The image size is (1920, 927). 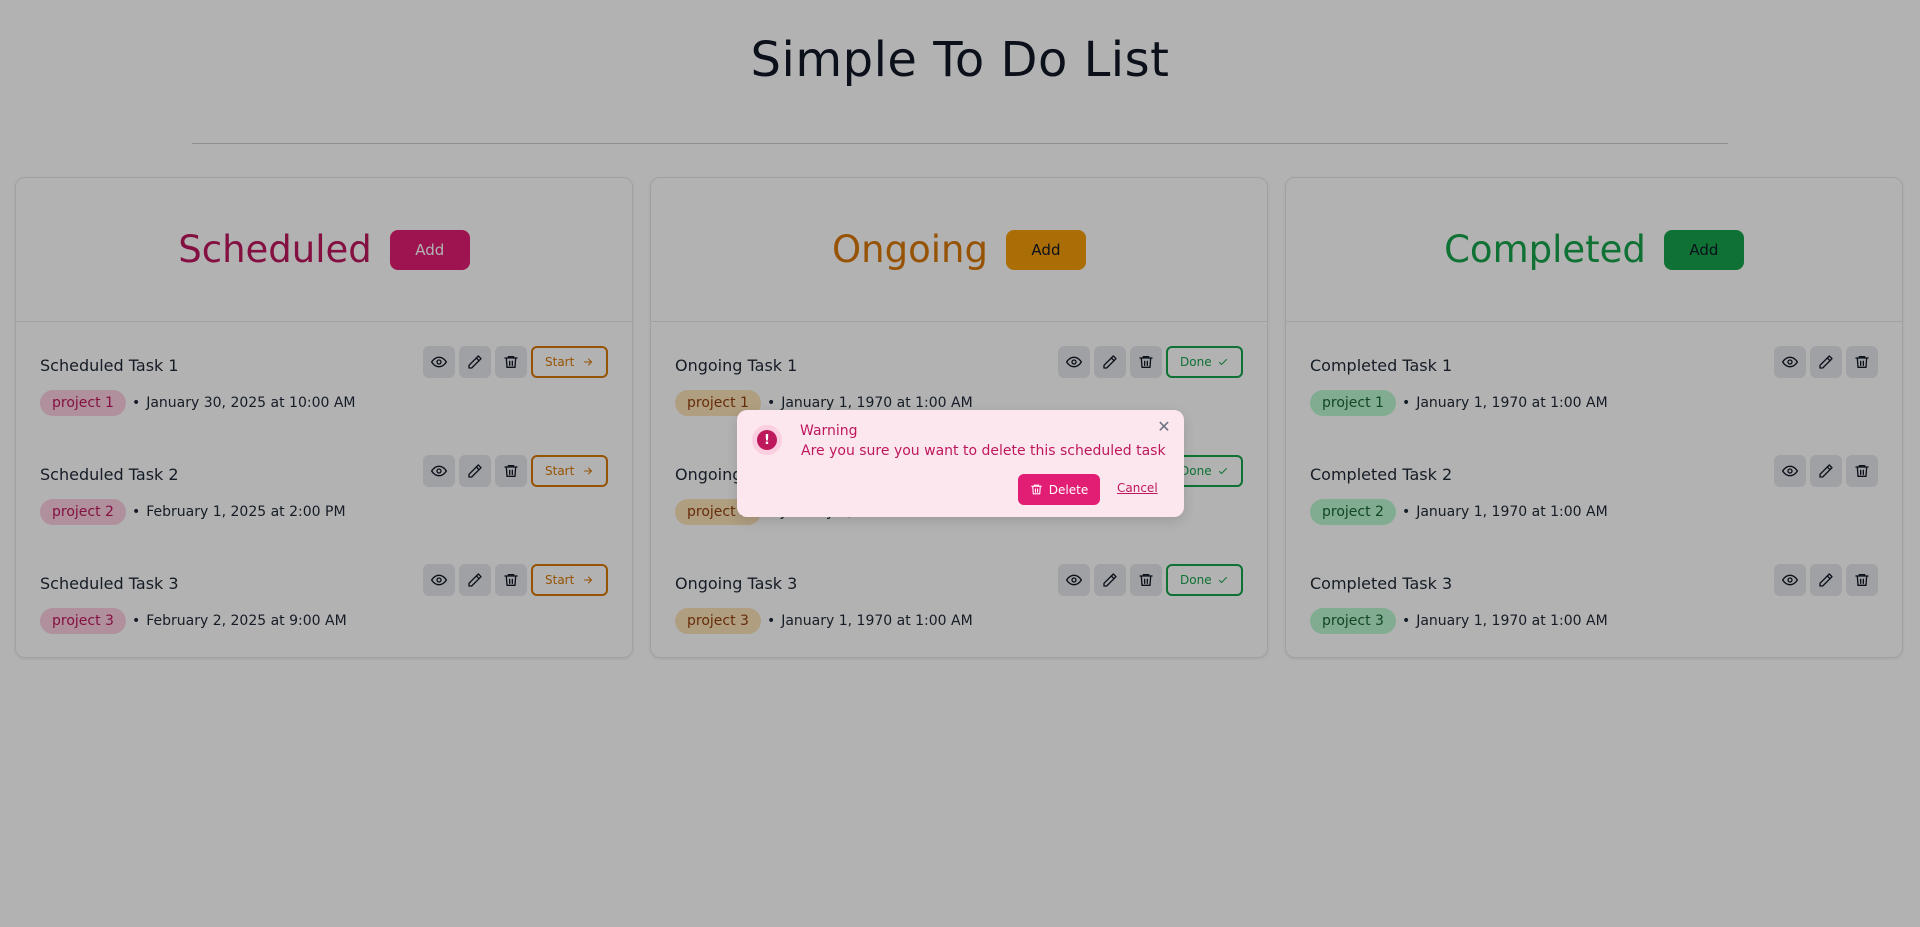 What do you see at coordinates (1068, 489) in the screenshot?
I see `delete-label: Delete` at bounding box center [1068, 489].